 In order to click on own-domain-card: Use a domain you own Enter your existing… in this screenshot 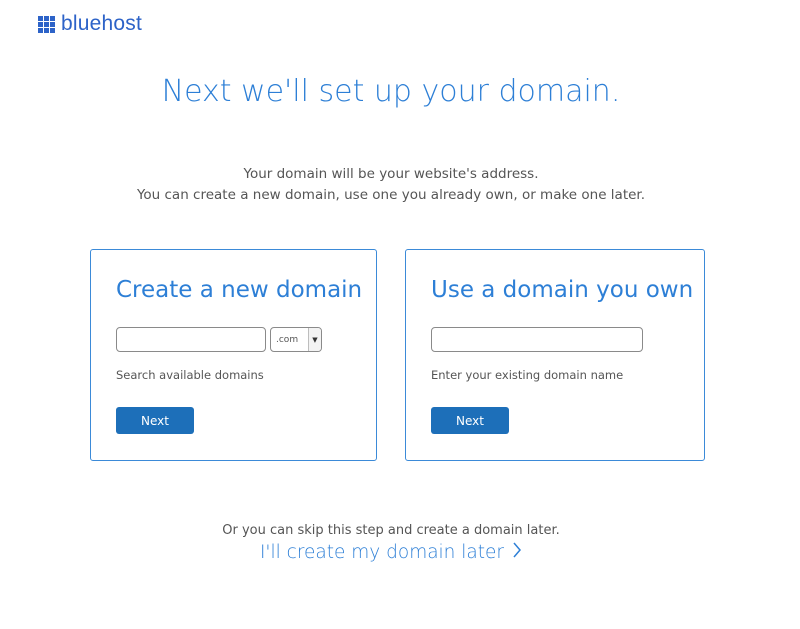, I will do `click(555, 355)`.